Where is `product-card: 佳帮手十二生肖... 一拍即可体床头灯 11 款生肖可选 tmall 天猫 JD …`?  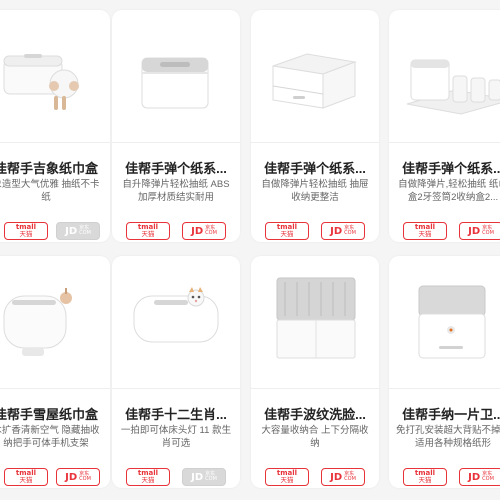 product-card: 佳帮手十二生肖... 一拍即可体床头灯 11 款生肖可选 tmall 天猫 JD … is located at coordinates (176, 372).